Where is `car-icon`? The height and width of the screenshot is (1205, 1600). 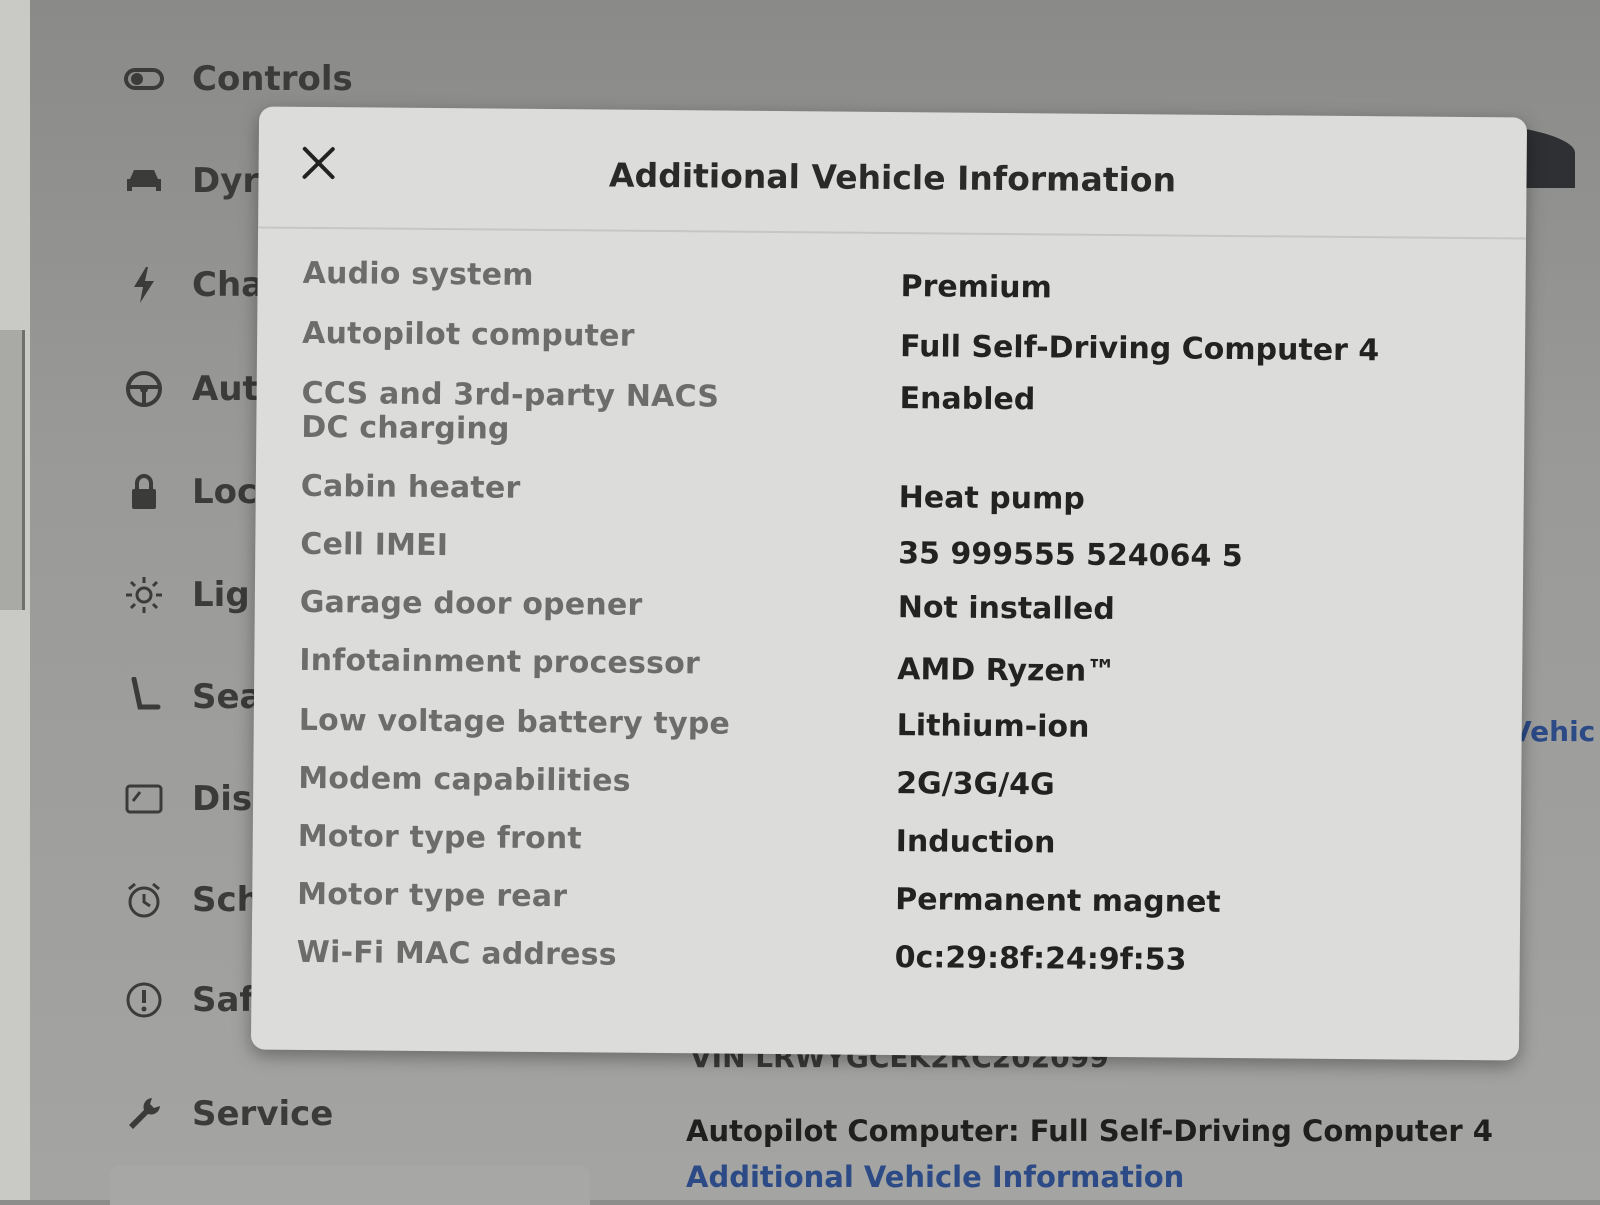
car-icon is located at coordinates (144, 181).